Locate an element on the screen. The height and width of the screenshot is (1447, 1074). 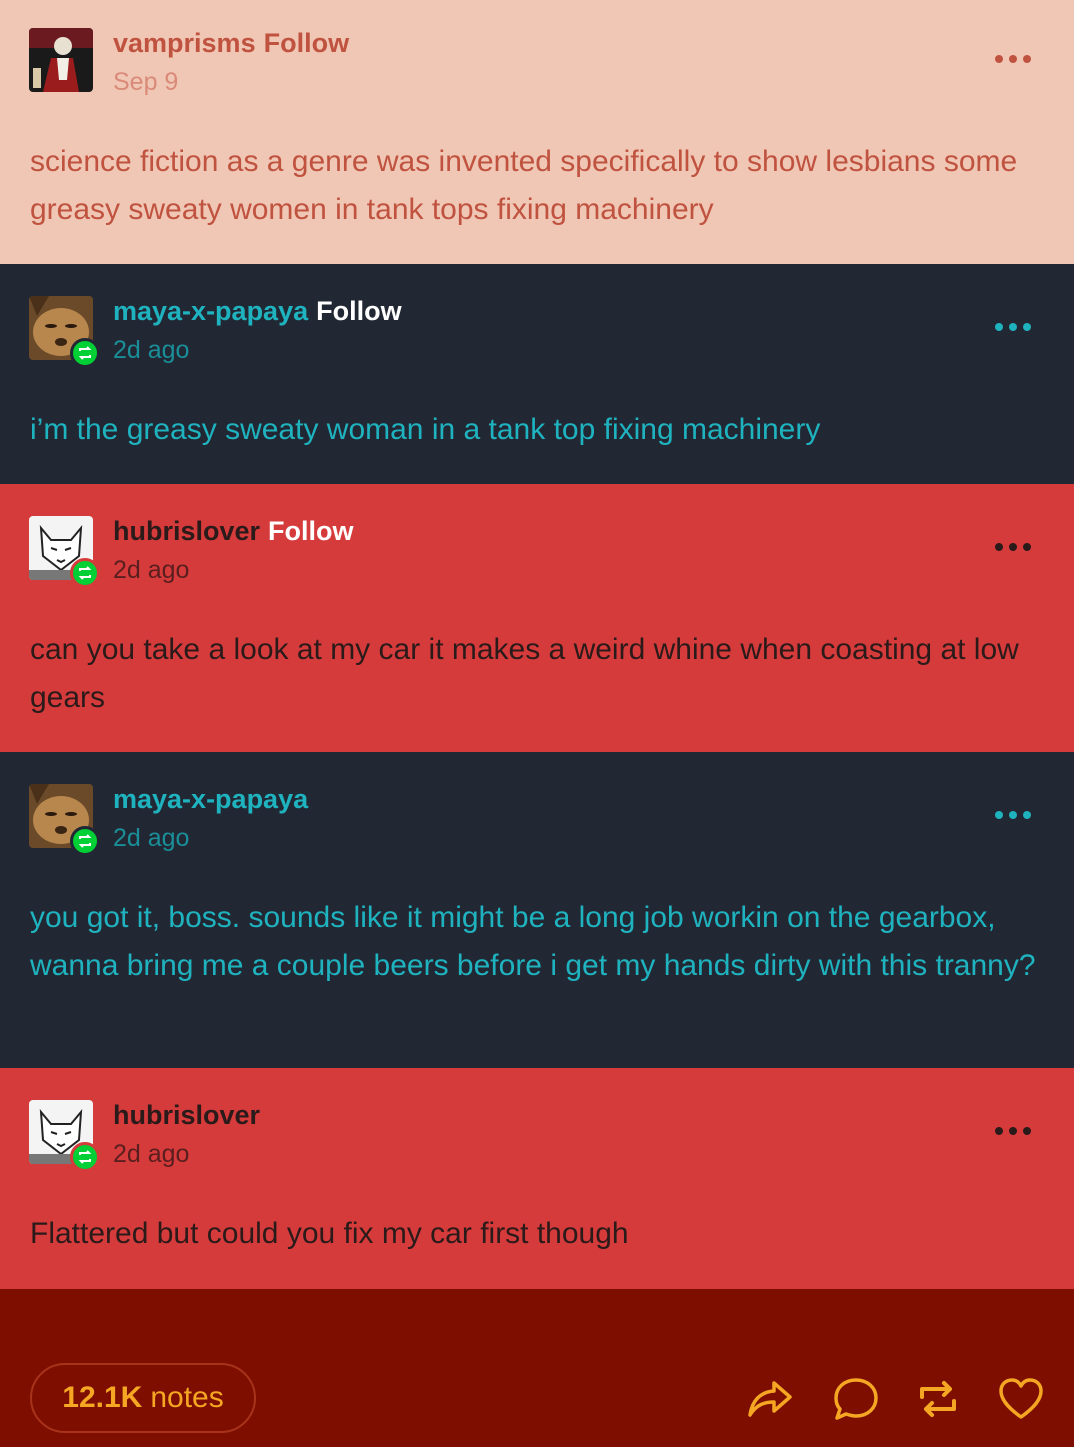
username-link: vamprisms is located at coordinates (184, 43).